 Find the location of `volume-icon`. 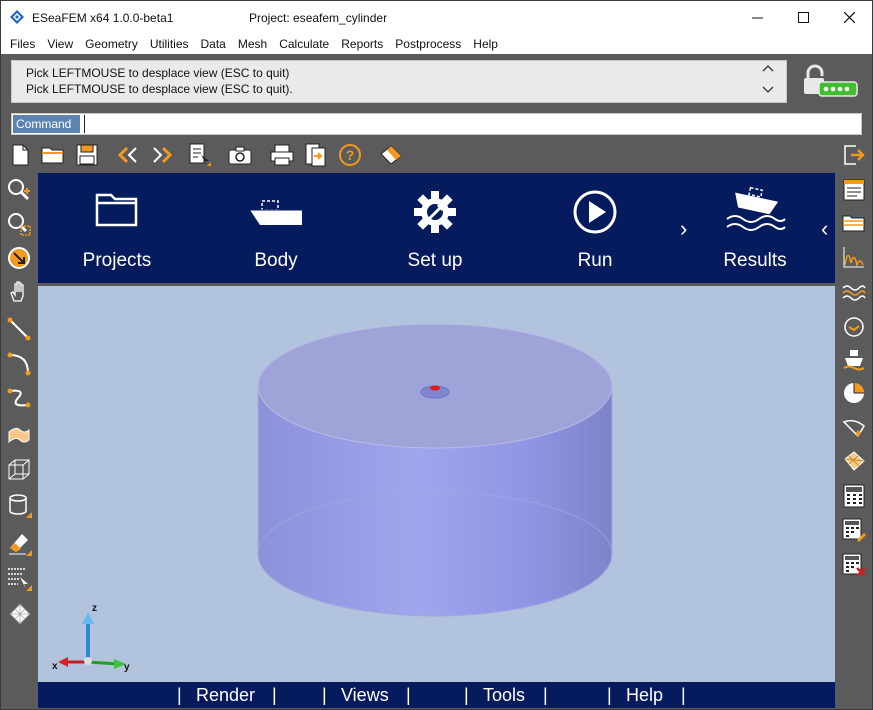

volume-icon is located at coordinates (19, 469).